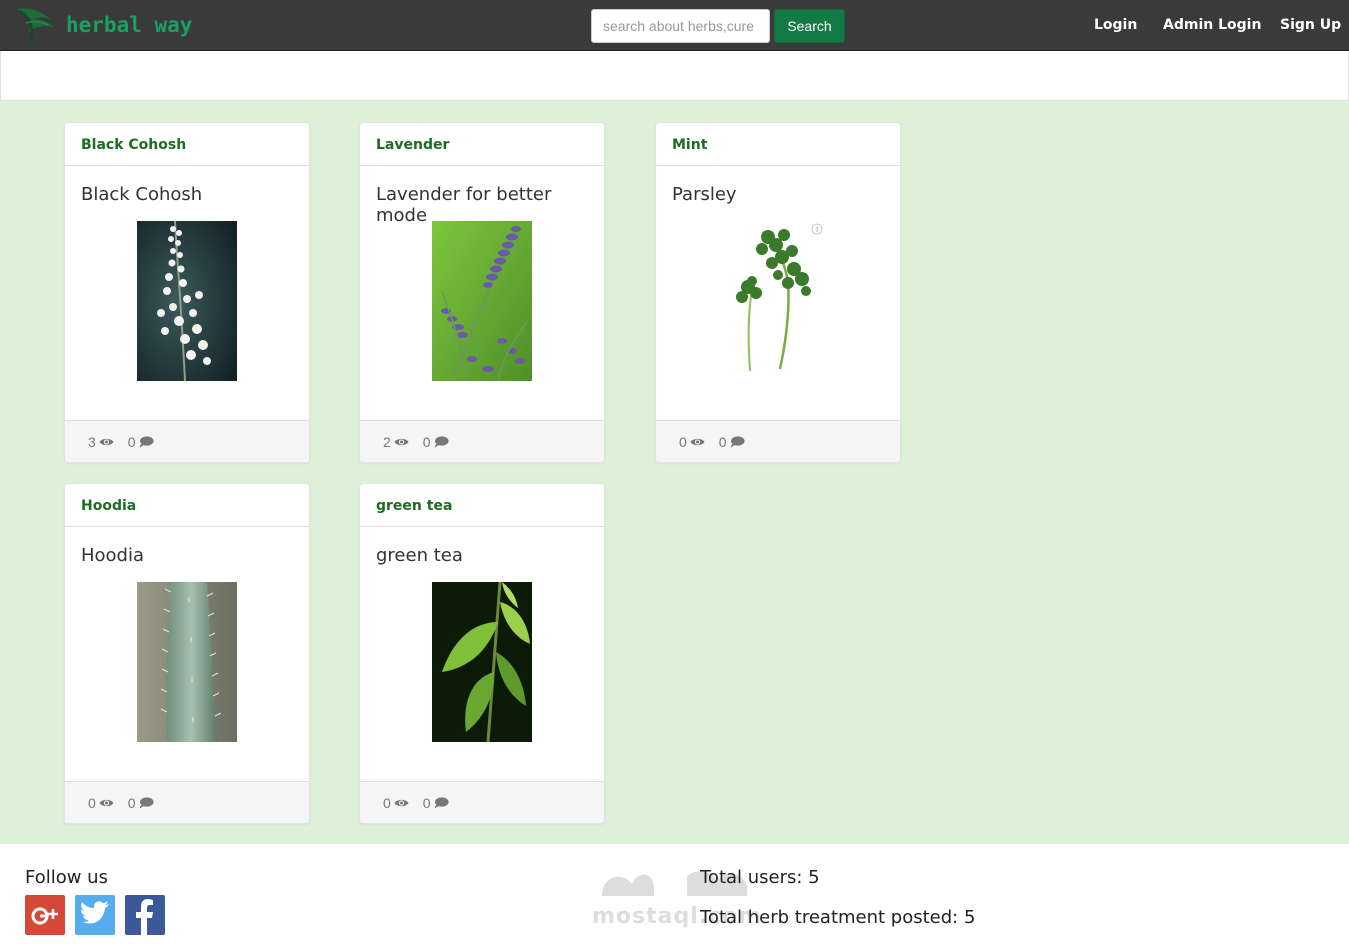 Image resolution: width=1349 pixels, height=944 pixels. What do you see at coordinates (778, 301) in the screenshot?
I see `parsley-image: 3` at bounding box center [778, 301].